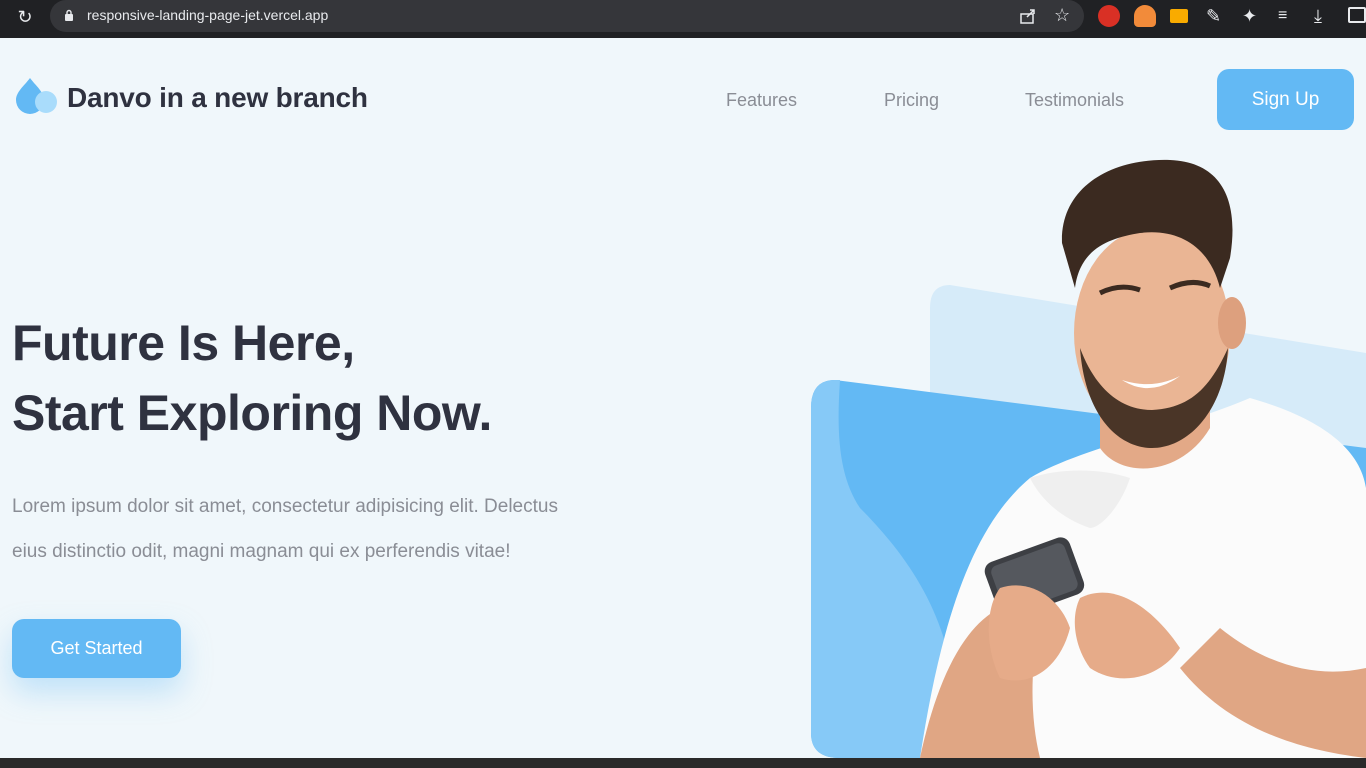  Describe the element at coordinates (35, 95) in the screenshot. I see `drop-logo-icon` at that location.